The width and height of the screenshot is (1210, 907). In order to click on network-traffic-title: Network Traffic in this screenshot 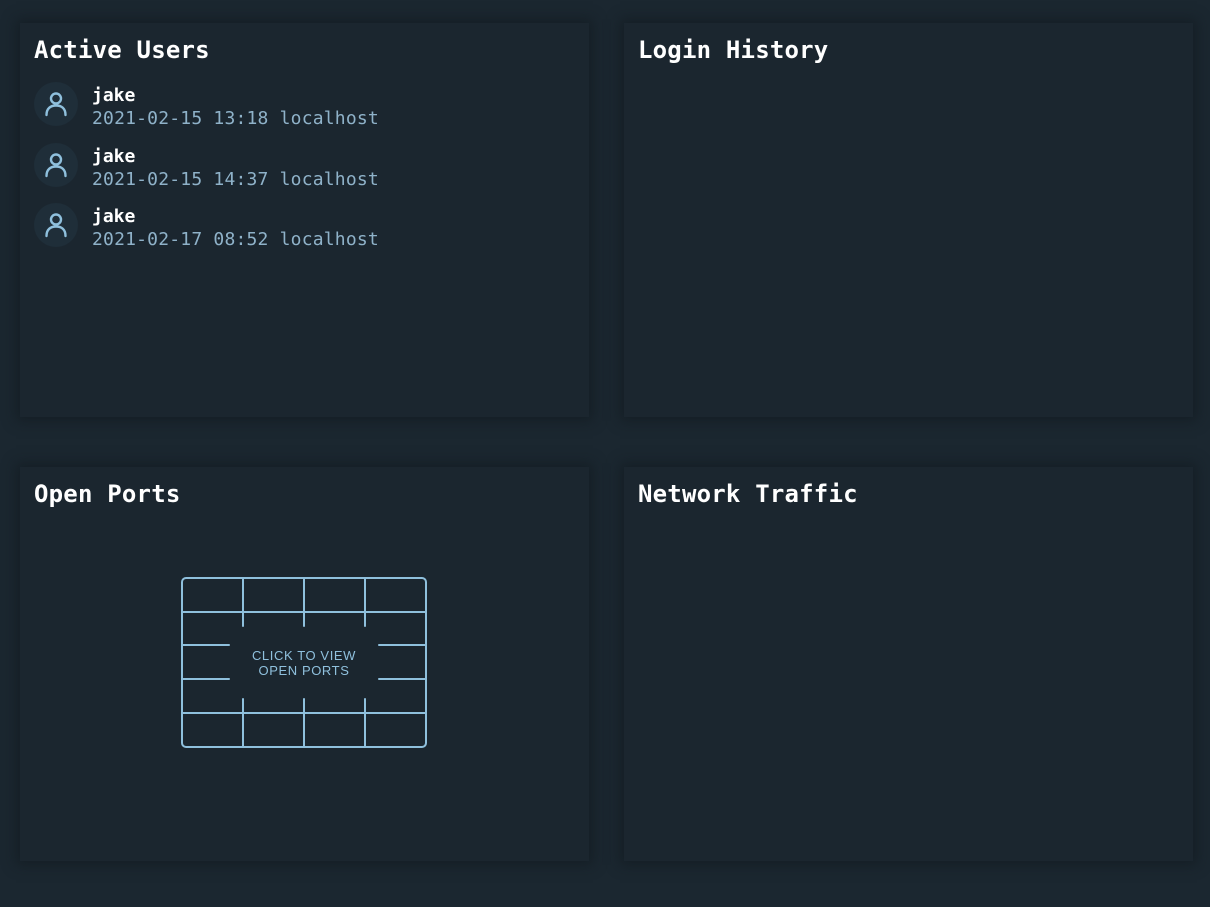, I will do `click(748, 494)`.